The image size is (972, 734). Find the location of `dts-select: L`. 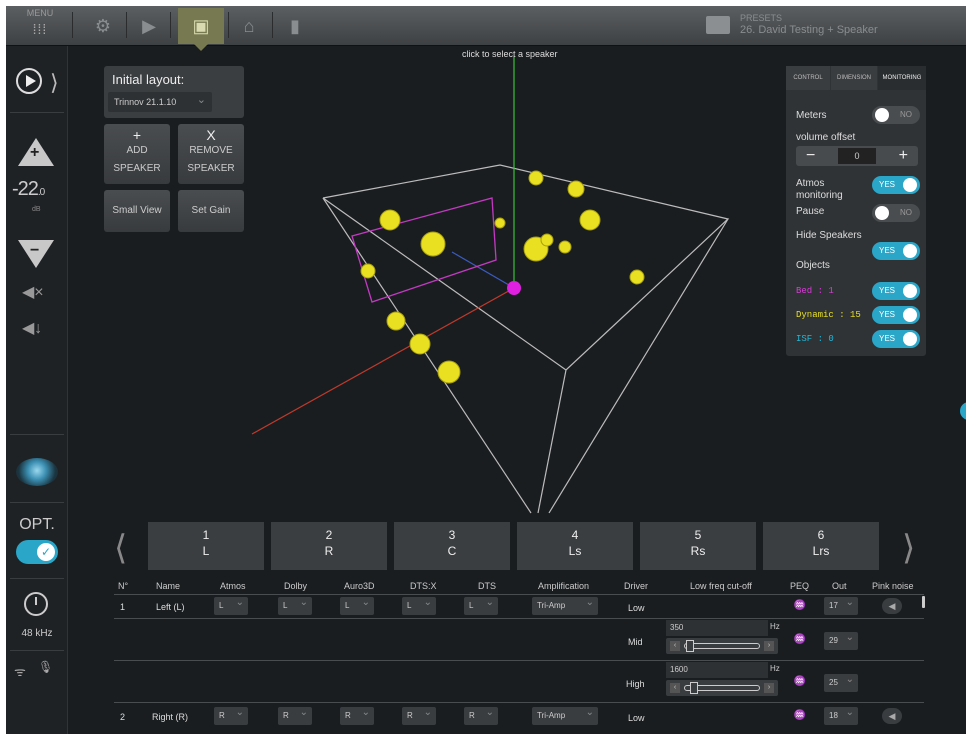

dts-select: L is located at coordinates (481, 606).